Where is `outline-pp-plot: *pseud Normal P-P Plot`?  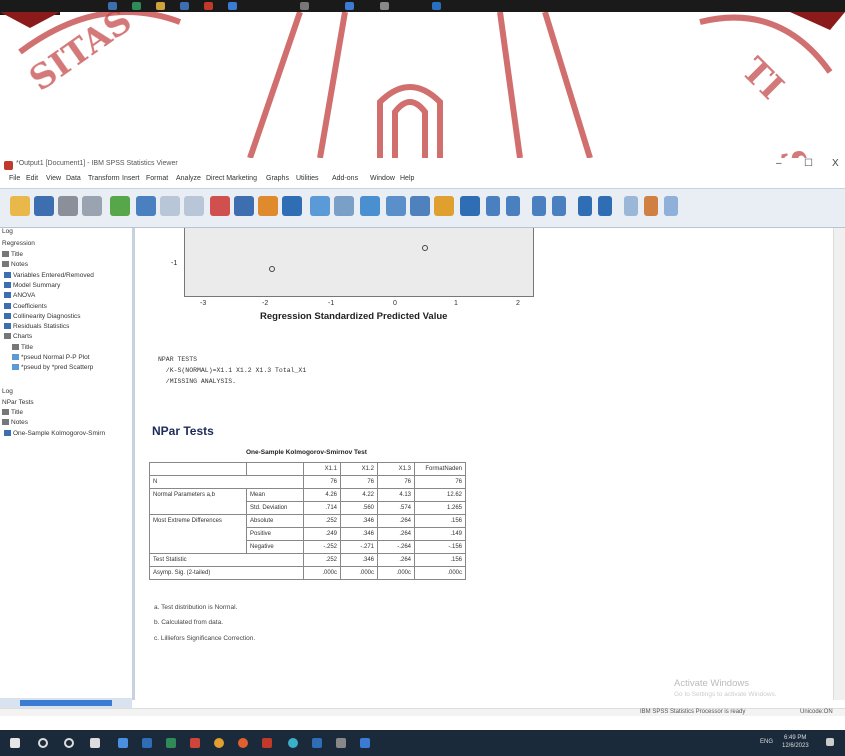 outline-pp-plot: *pseud Normal P-P Plot is located at coordinates (51, 357).